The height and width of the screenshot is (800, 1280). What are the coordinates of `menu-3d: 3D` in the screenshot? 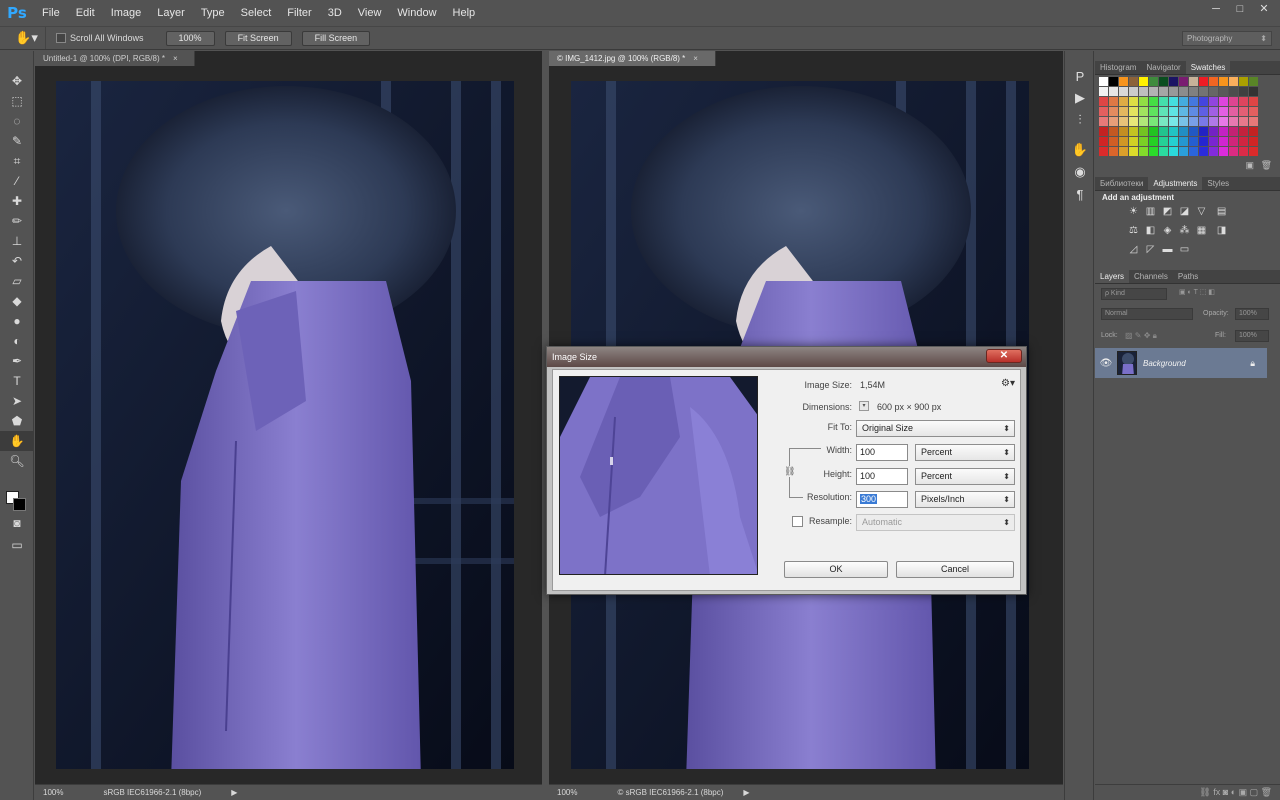 It's located at (335, 13).